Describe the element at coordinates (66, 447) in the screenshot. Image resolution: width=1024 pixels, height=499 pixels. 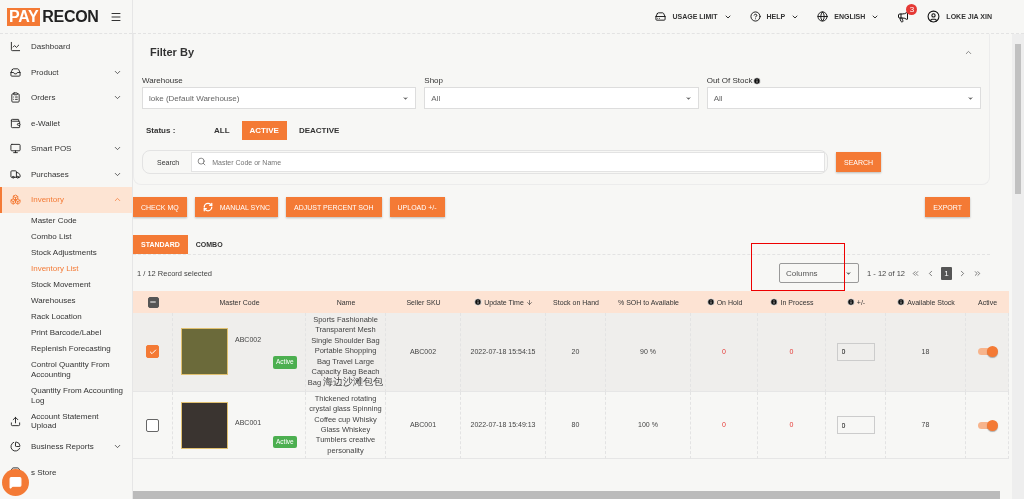
I see `sidebar-item: Business Reports` at that location.